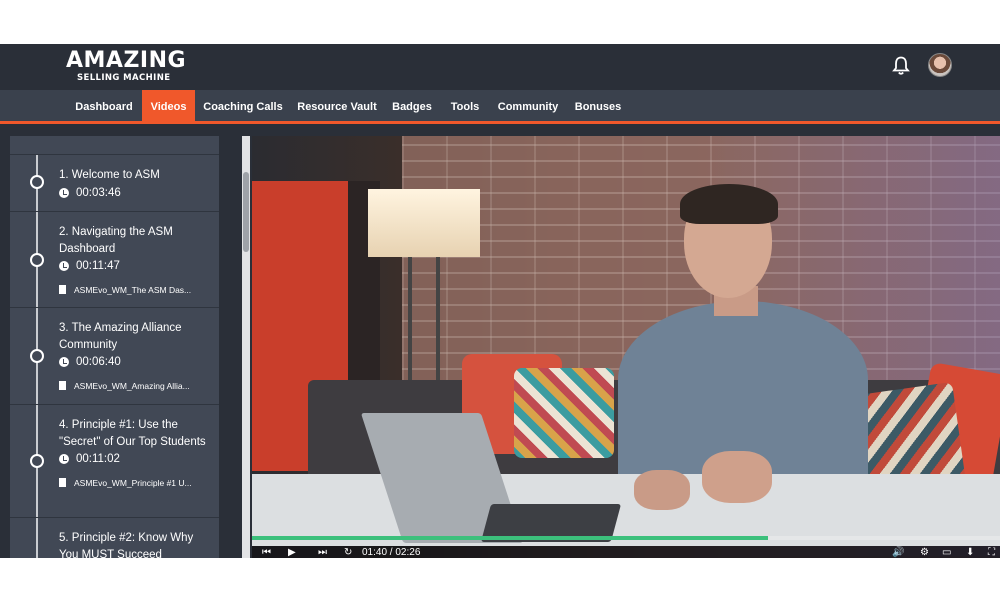 This screenshot has height=608, width=1000. What do you see at coordinates (246, 212) in the screenshot?
I see `scrollbar-thumb` at bounding box center [246, 212].